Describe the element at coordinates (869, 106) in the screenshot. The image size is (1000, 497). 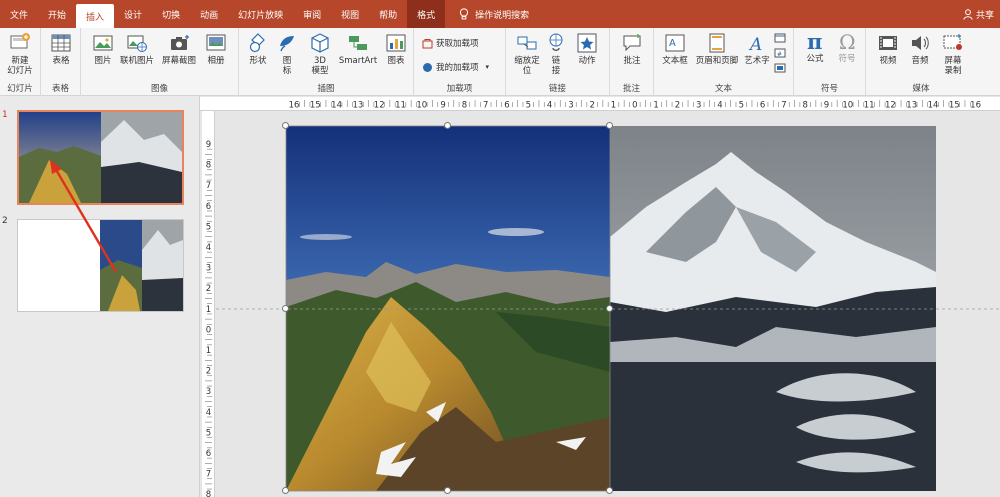
I see `ruler-label: 11` at that location.